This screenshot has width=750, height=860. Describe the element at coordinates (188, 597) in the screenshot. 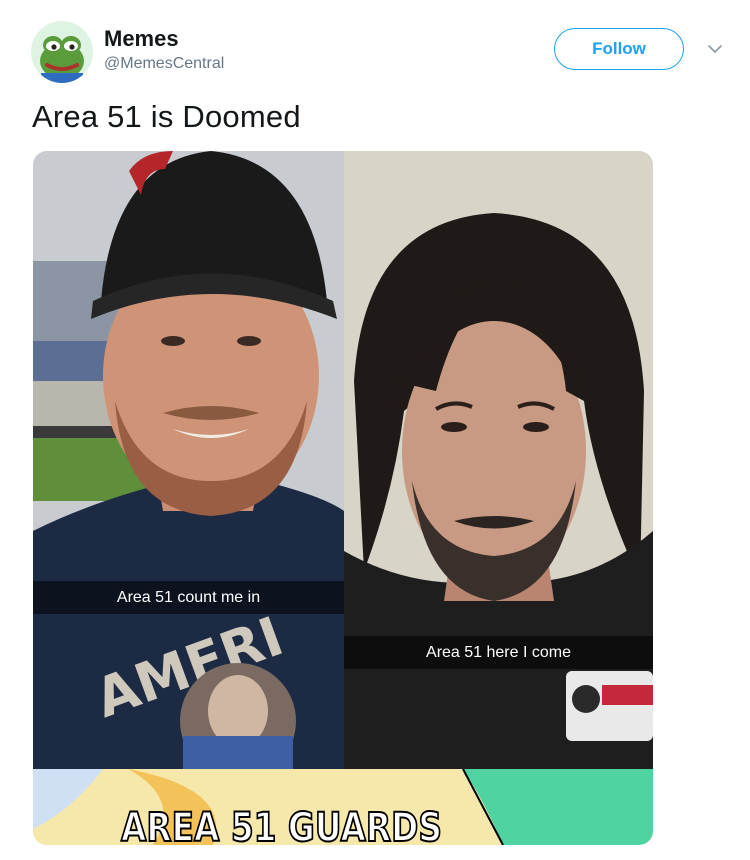

I see `snap-caption-left: Area 51 count me in` at that location.